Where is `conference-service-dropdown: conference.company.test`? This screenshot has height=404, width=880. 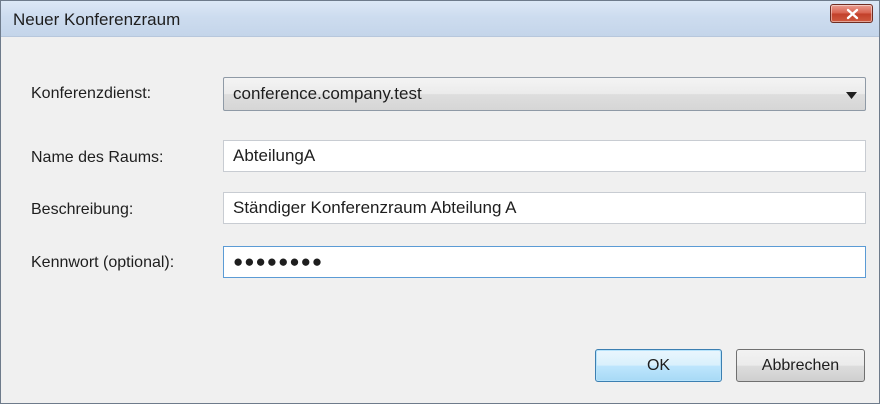 conference-service-dropdown: conference.company.test is located at coordinates (544, 94).